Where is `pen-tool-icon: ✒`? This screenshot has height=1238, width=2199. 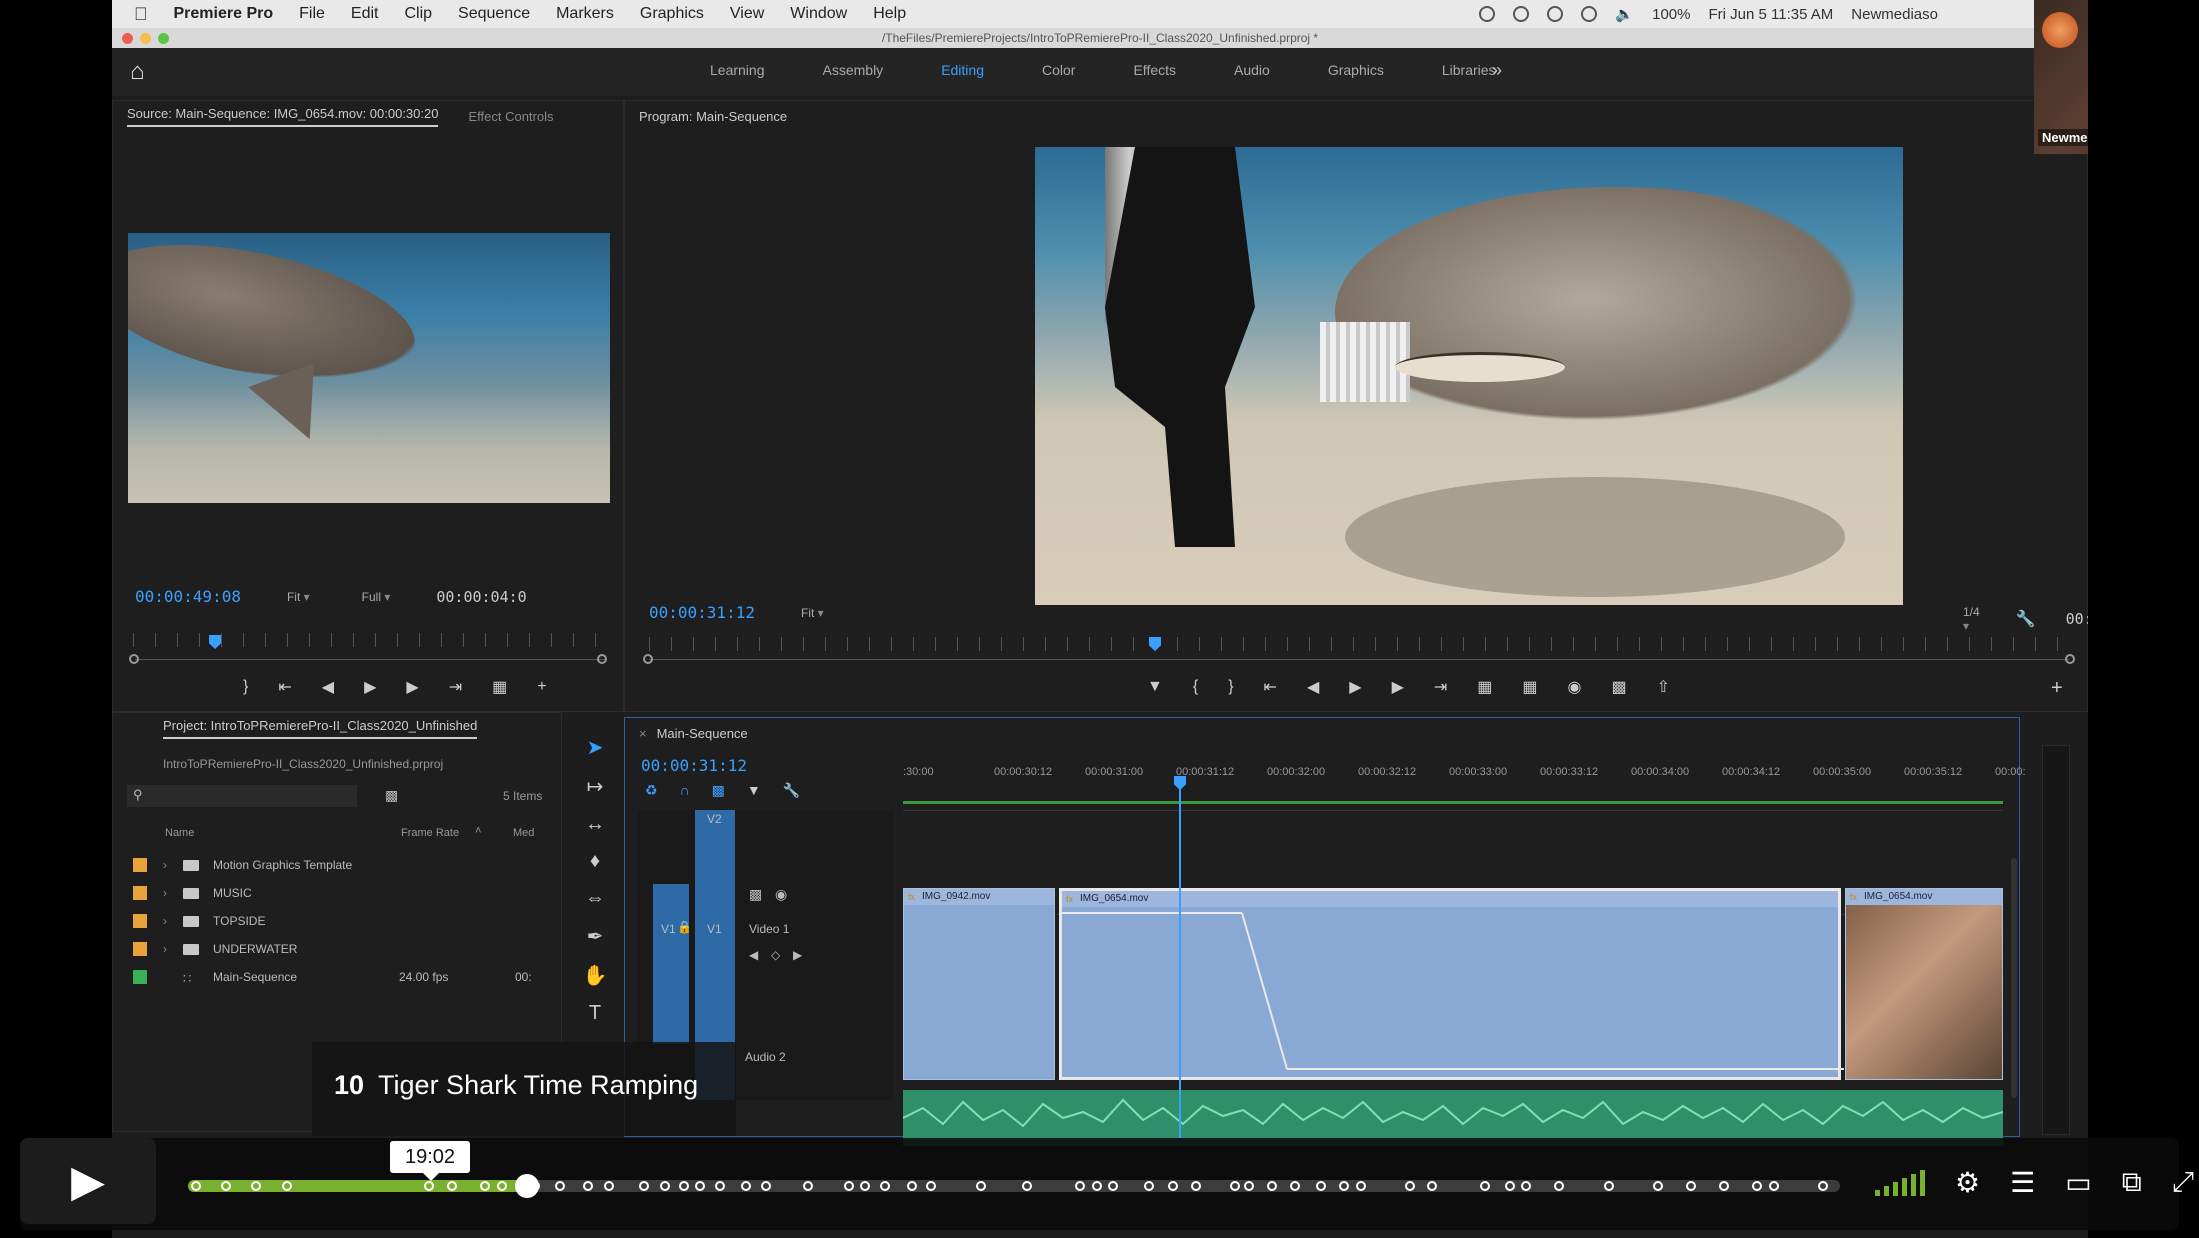 pen-tool-icon: ✒ is located at coordinates (595, 936).